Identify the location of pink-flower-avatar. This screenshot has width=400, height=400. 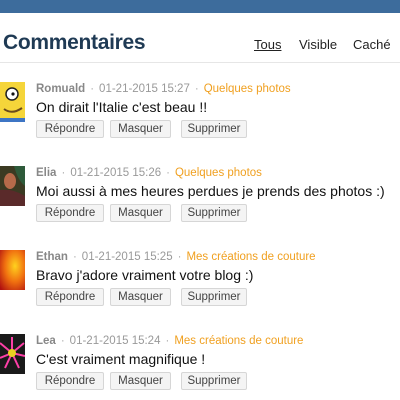
(12, 361).